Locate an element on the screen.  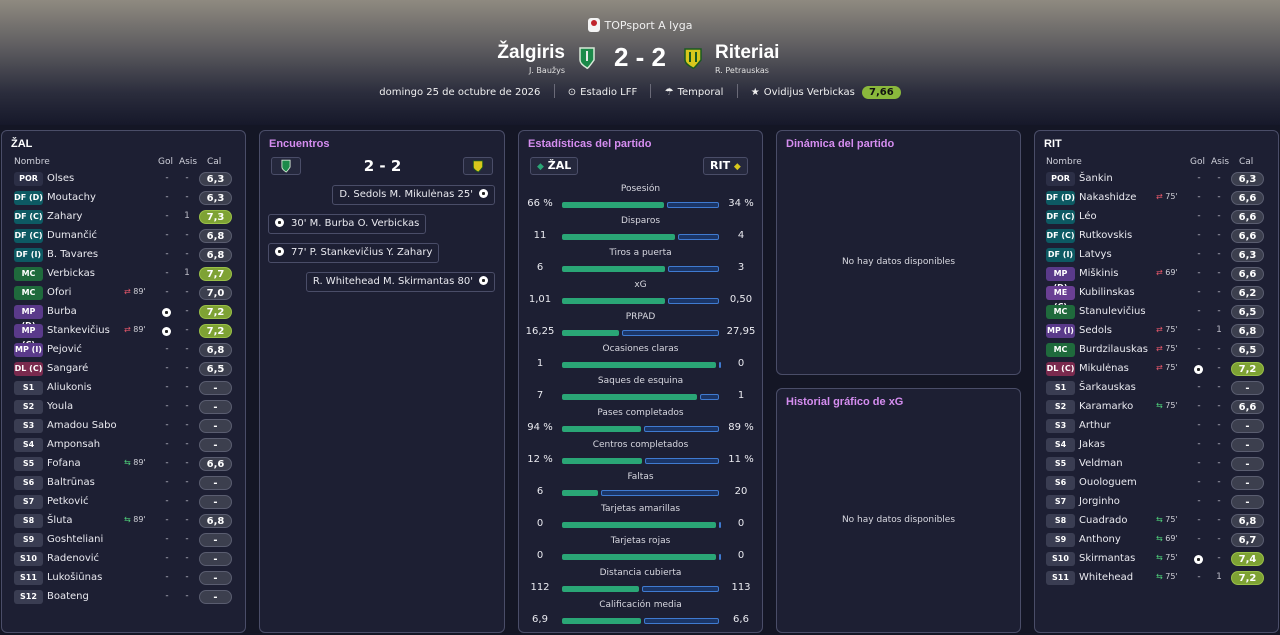
player-row: DF (D) Nakashidze ⇄ 75' - -6,6 is located at coordinates (1156, 198).